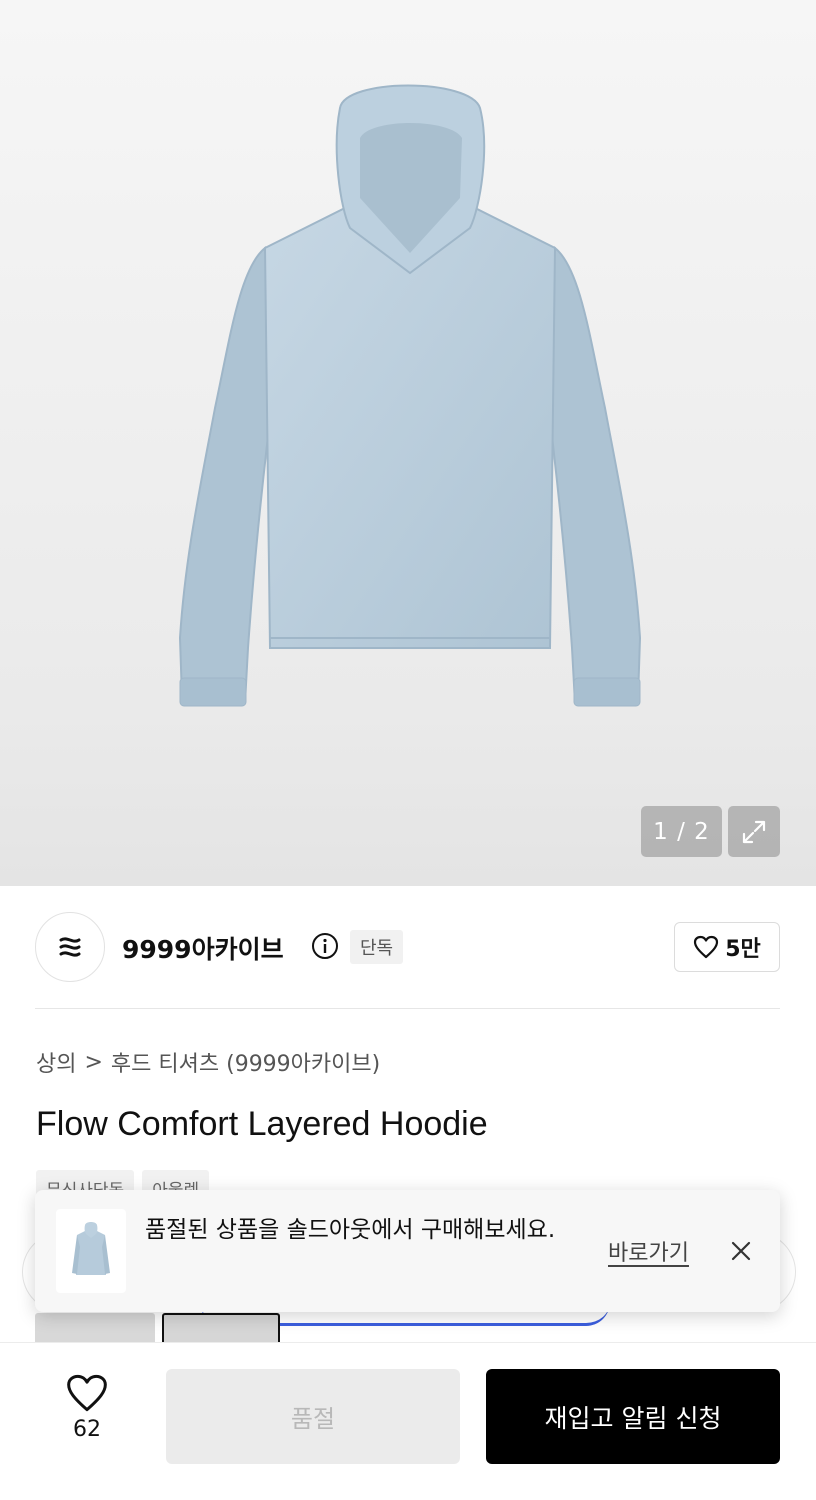  I want to click on breadcrumb-subcategory: 후드 티셔츠 (9999아카이브), so click(245, 1062).